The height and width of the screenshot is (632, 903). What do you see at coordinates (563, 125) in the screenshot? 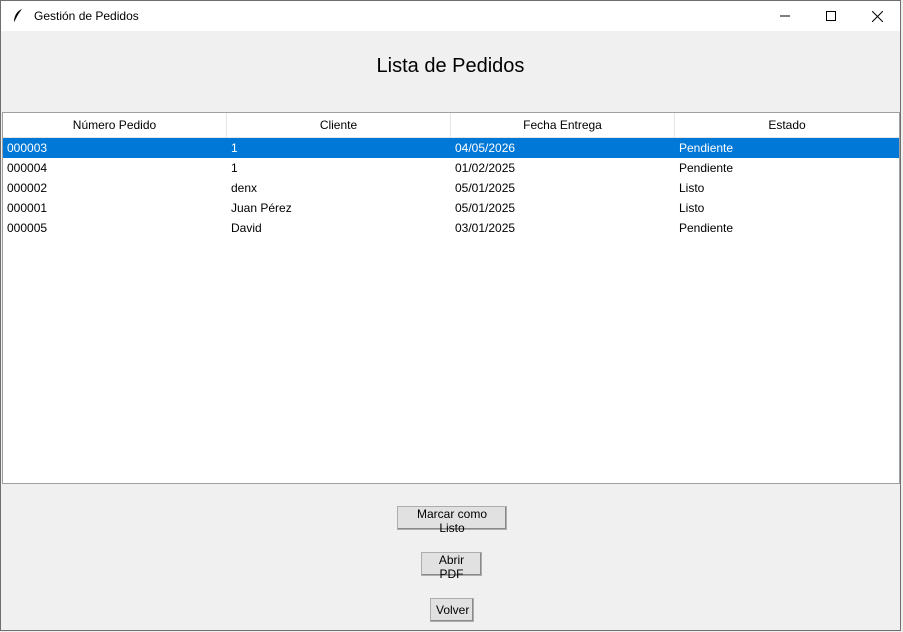
I see `column-header-fecha: Fecha Entrega` at bounding box center [563, 125].